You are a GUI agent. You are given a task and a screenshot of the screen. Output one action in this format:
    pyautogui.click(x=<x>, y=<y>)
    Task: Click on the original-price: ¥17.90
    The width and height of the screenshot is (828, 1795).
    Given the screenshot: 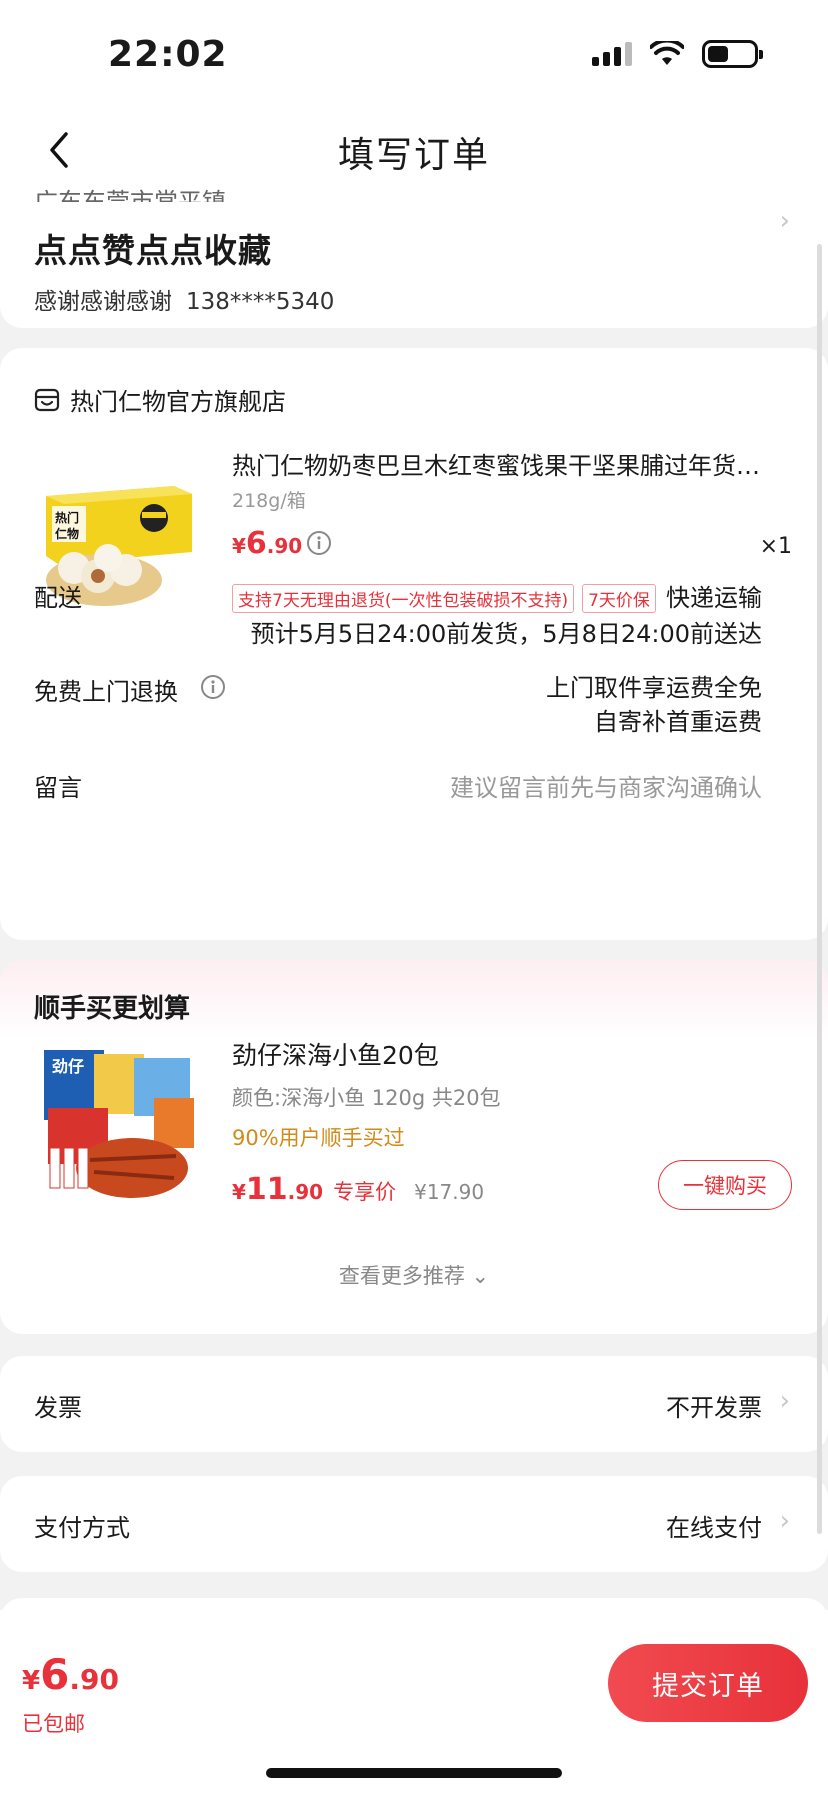 What is the action you would take?
    pyautogui.click(x=449, y=1192)
    